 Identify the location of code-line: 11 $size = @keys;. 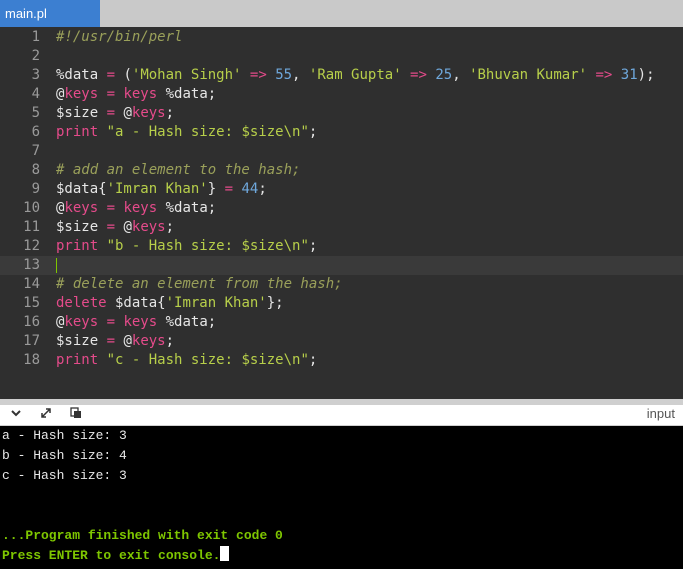
(341, 227).